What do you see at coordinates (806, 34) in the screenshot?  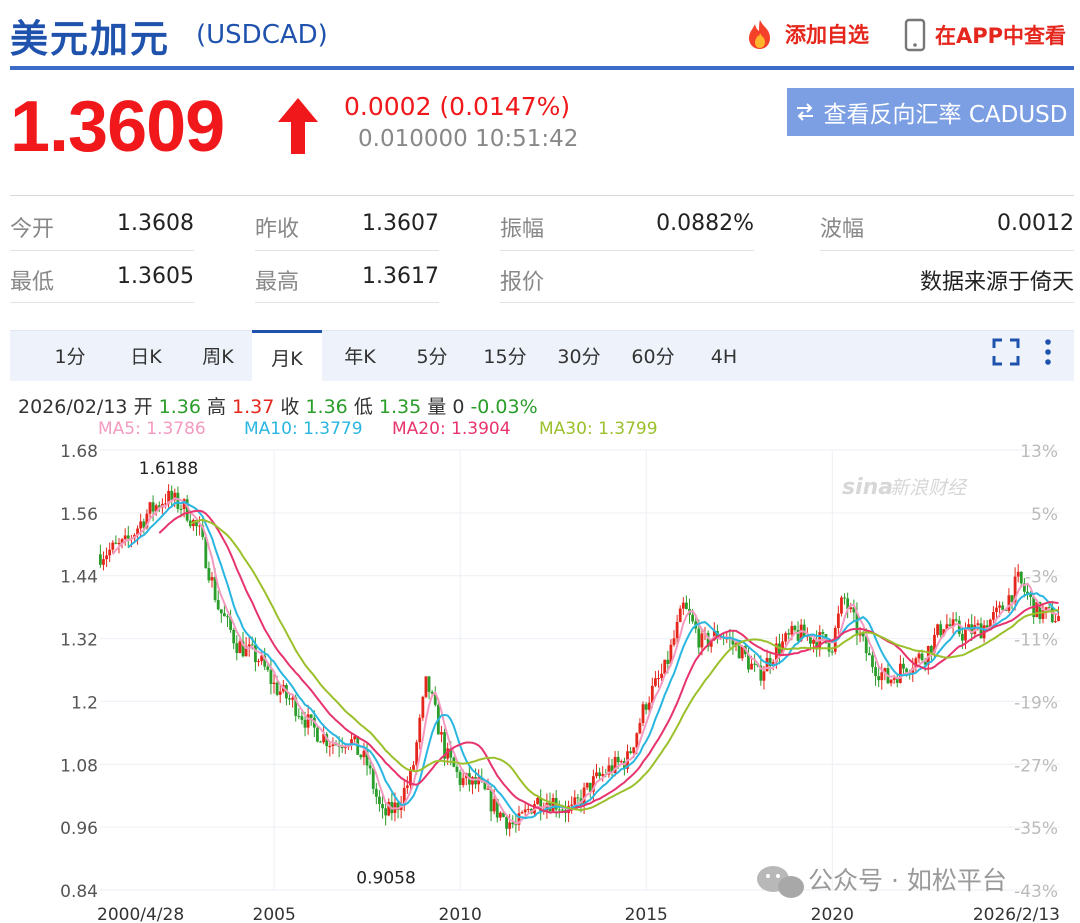 I see `add-watchlist-button: 添加自选` at bounding box center [806, 34].